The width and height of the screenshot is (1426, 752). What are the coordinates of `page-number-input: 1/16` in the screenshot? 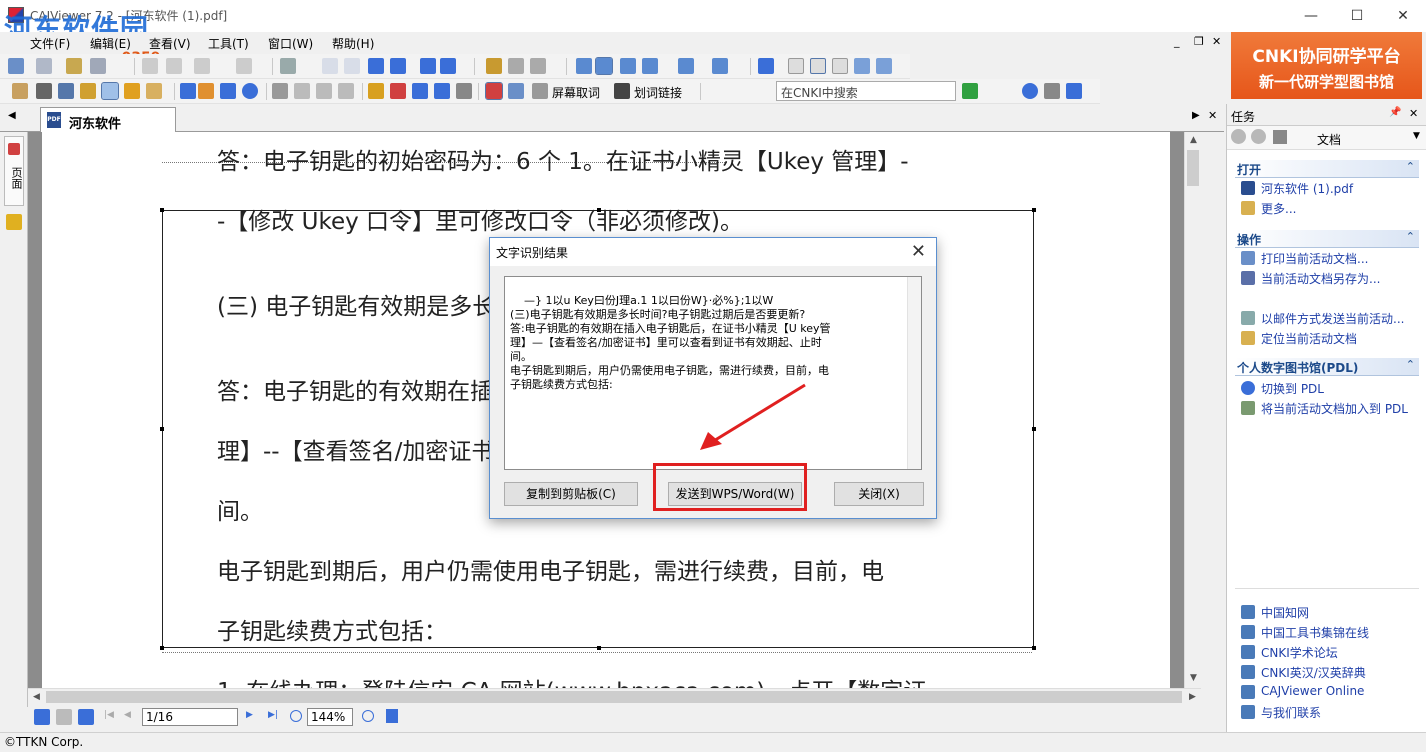 It's located at (190, 717).